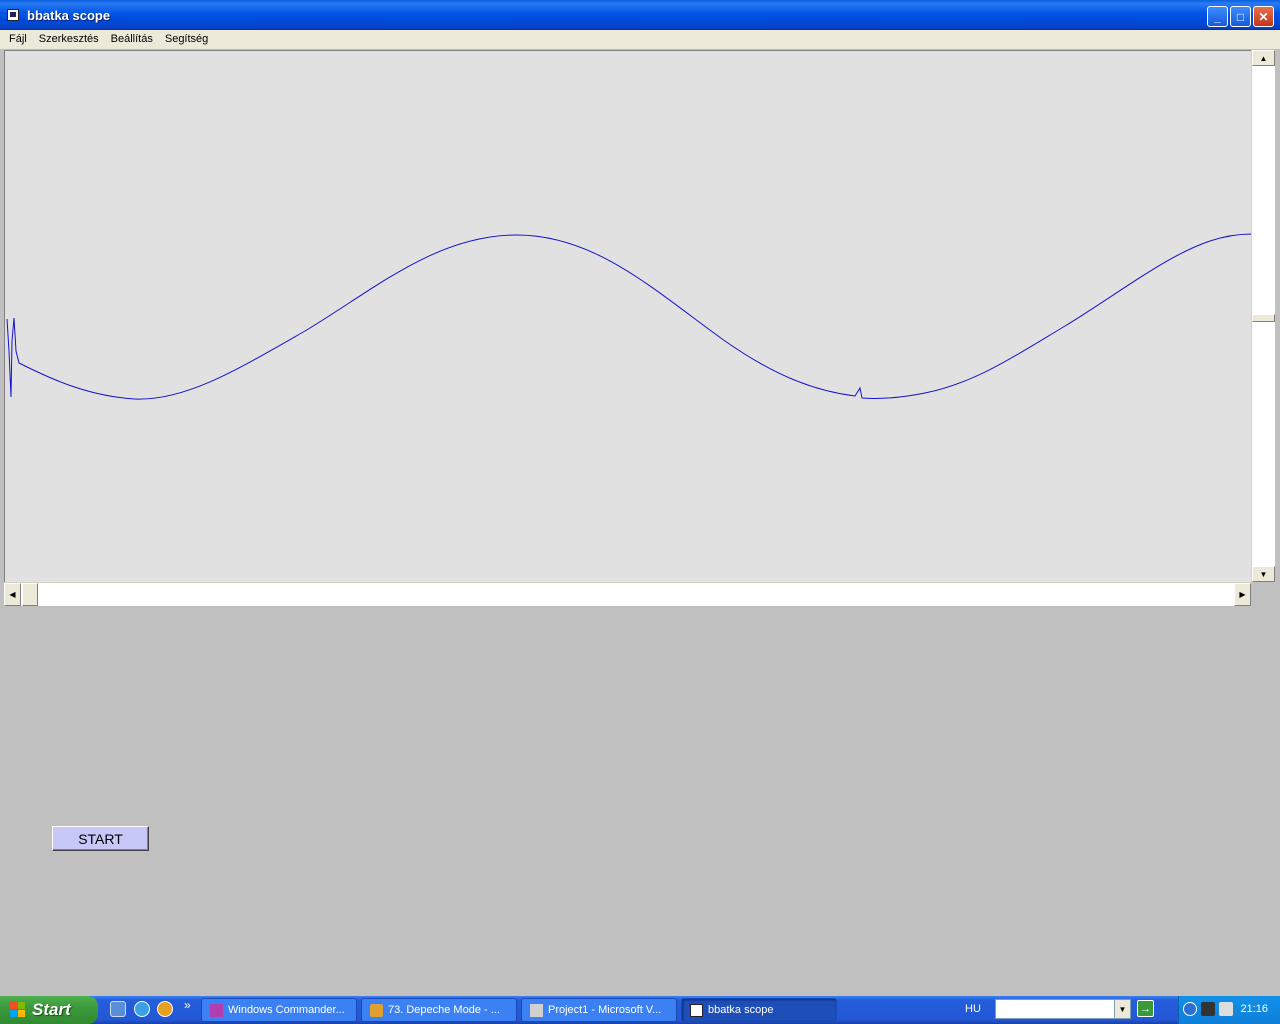 The image size is (1280, 1024). Describe the element at coordinates (118, 1009) in the screenshot. I see `quicklaunch-desktop-icon` at that location.